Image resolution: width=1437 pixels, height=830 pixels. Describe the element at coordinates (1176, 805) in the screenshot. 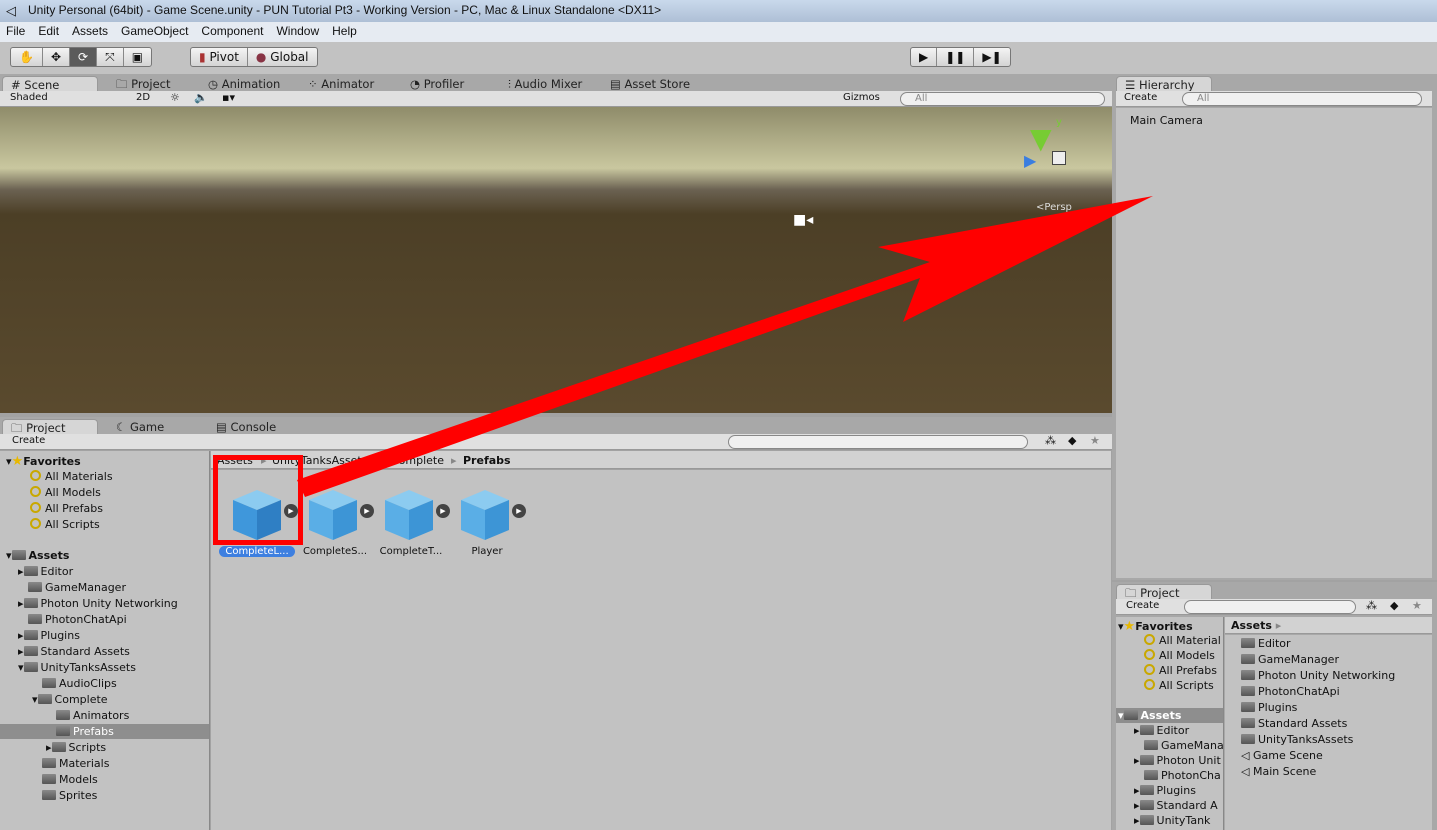

I see `tree-item: ▸ Standard A` at that location.